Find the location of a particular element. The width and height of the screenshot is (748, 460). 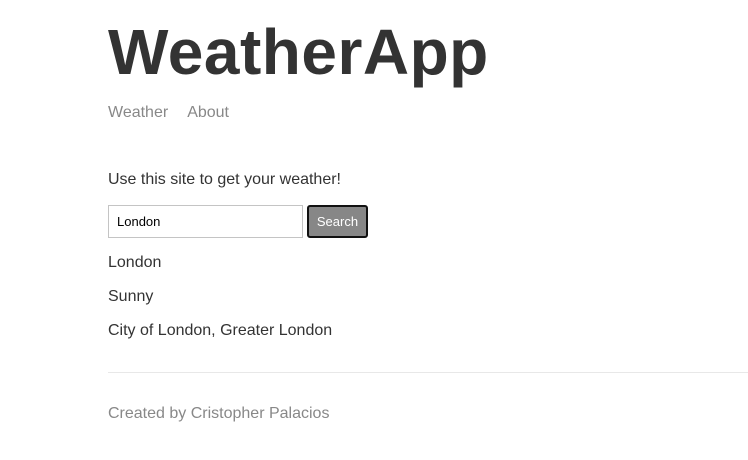

footer-credit: Created by Cristopher Palacios is located at coordinates (219, 413).